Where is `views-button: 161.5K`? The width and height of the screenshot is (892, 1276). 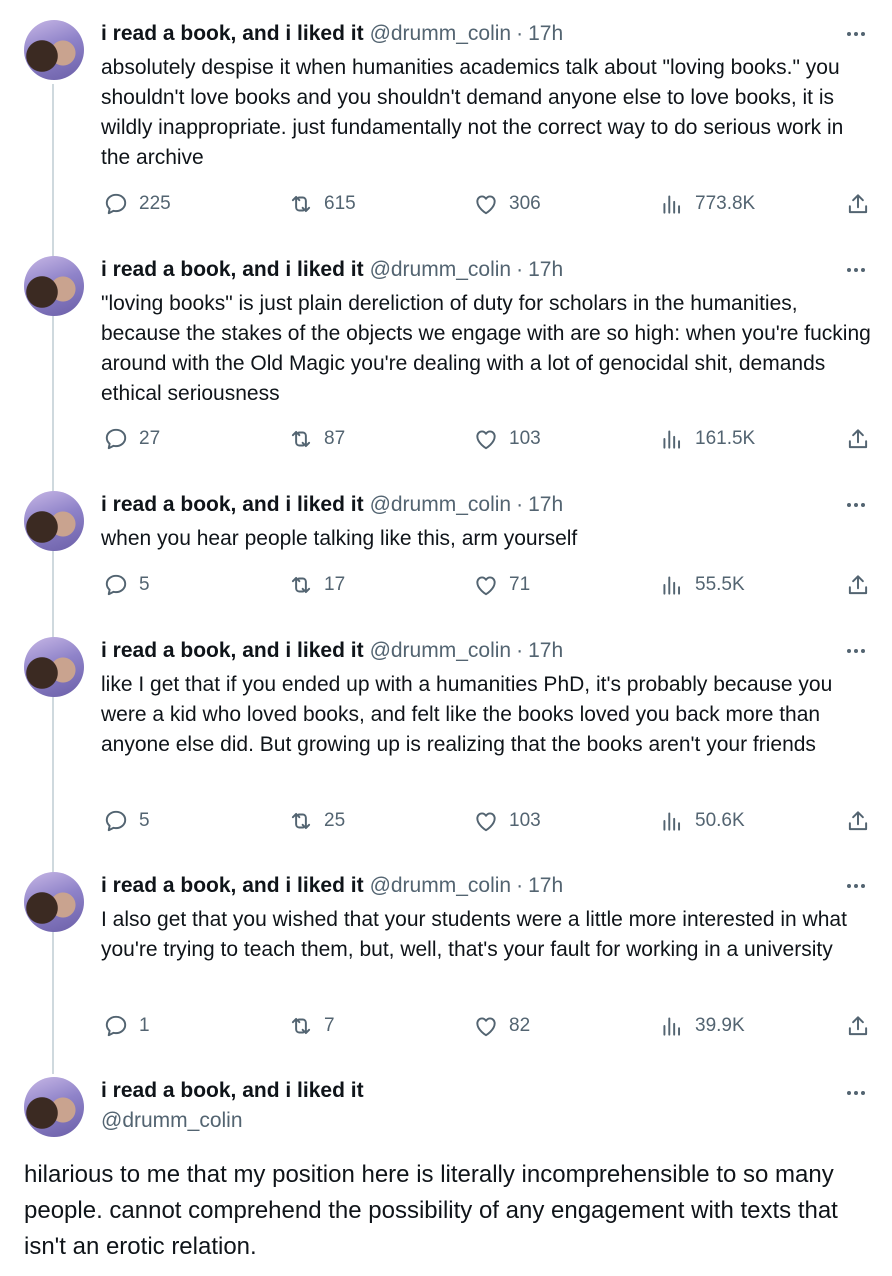
views-button: 161.5K is located at coordinates (707, 439).